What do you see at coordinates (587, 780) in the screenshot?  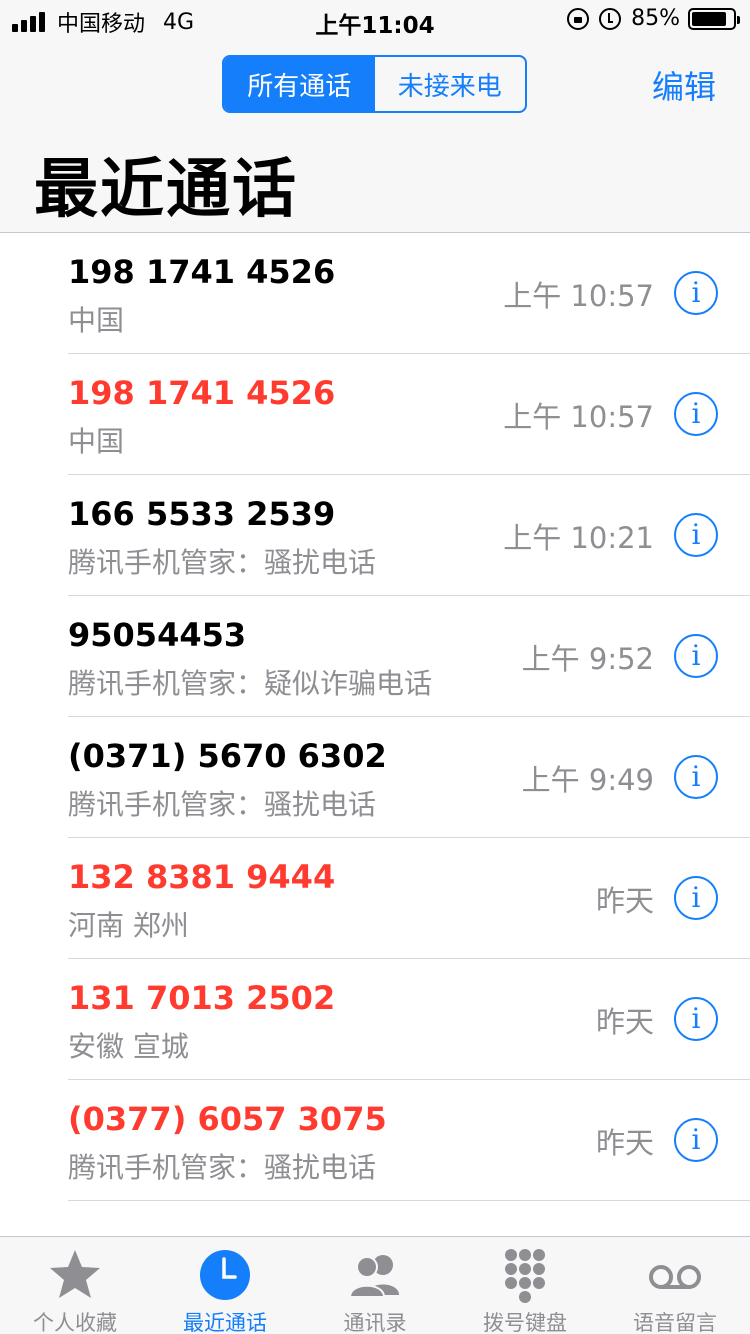 I see `call-time: 上午 9:49` at bounding box center [587, 780].